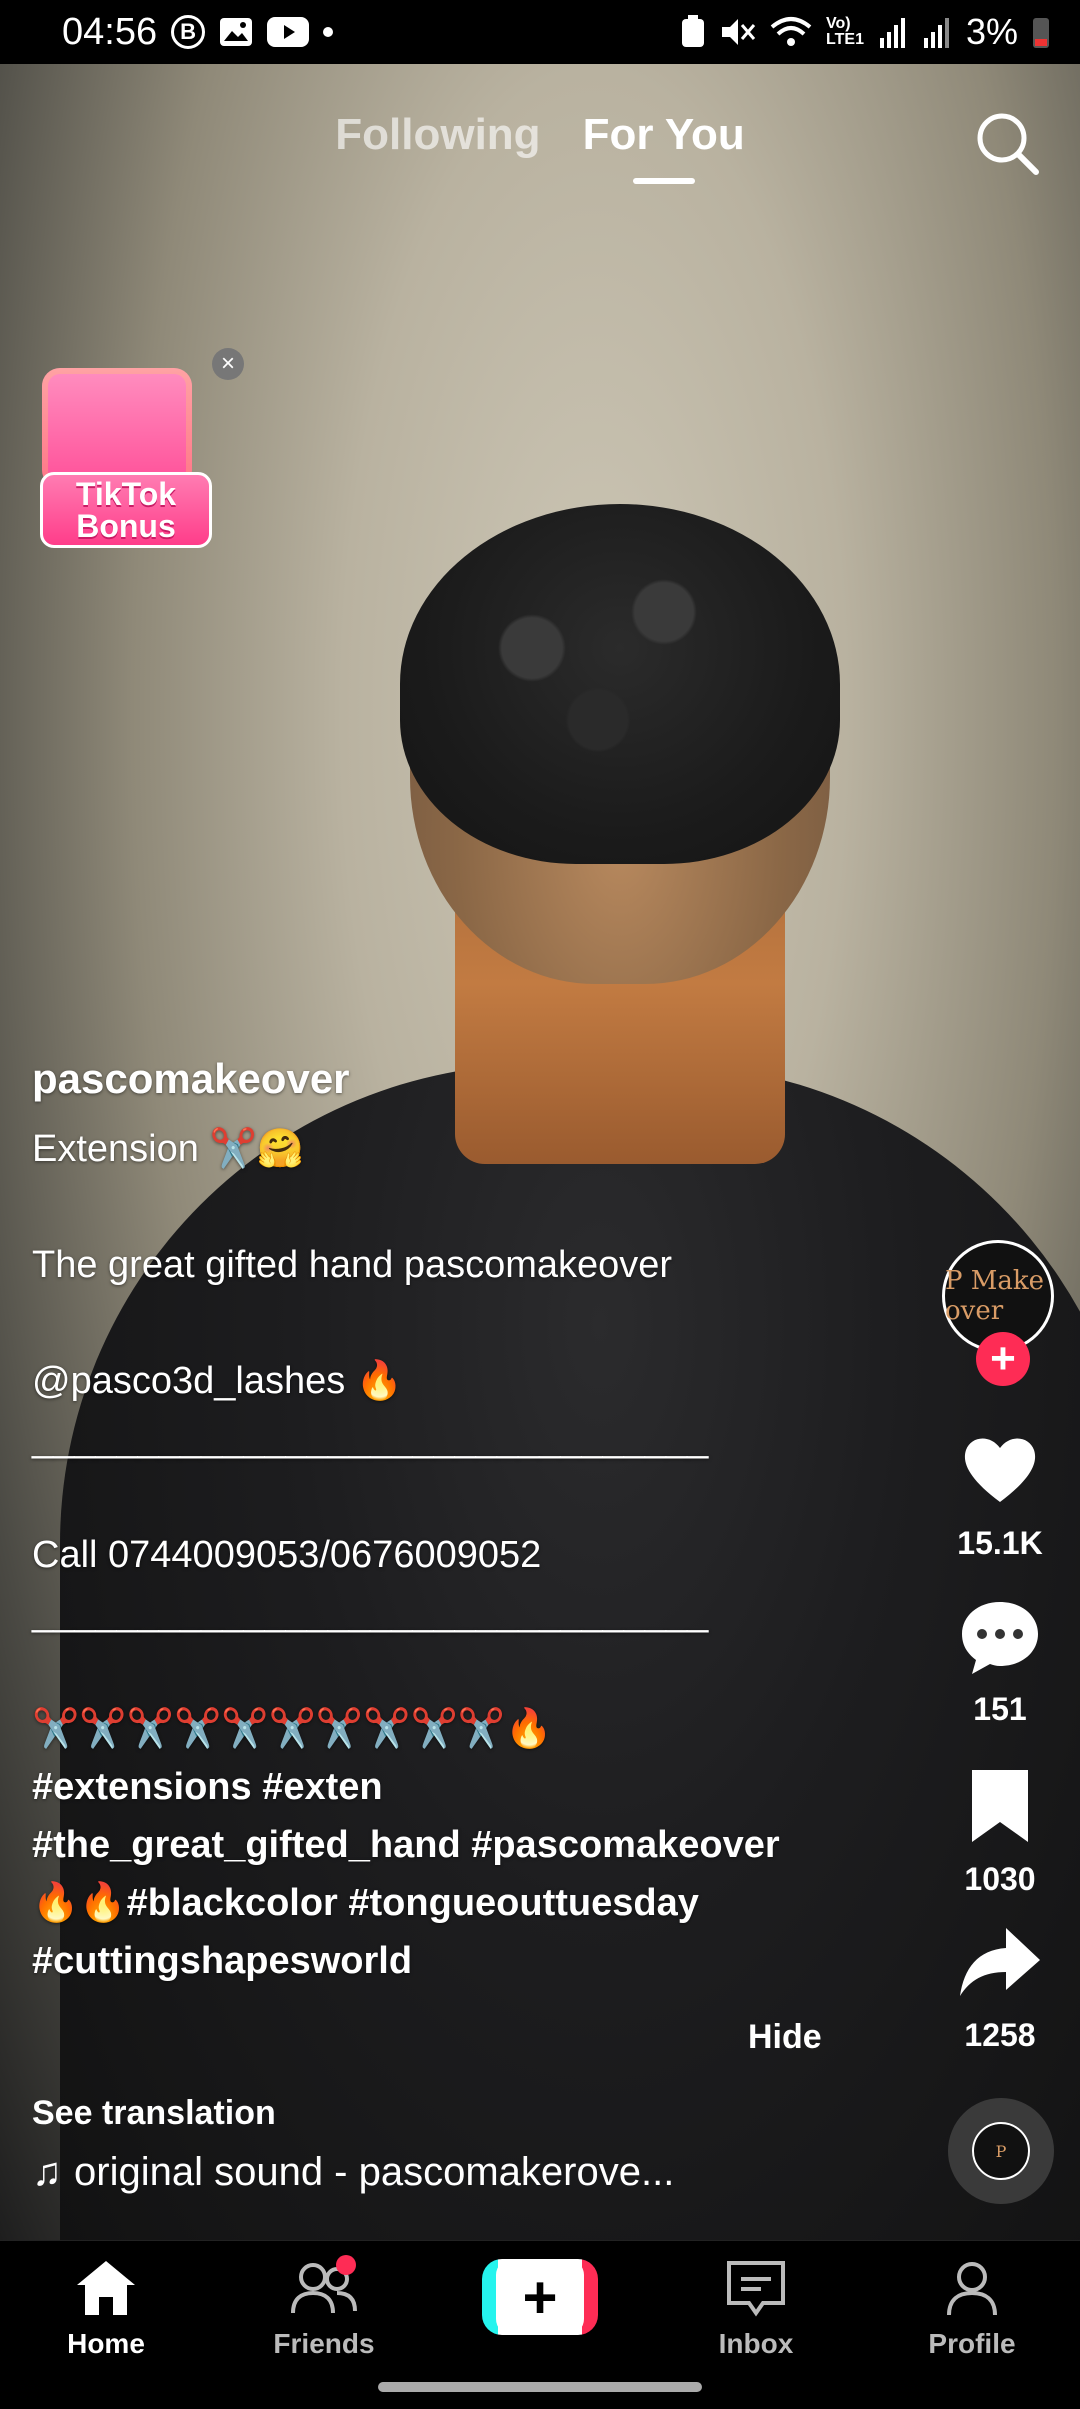 This screenshot has height=2409, width=1080. I want to click on status-right: Vo) LTE1 3%, so click(865, 32).